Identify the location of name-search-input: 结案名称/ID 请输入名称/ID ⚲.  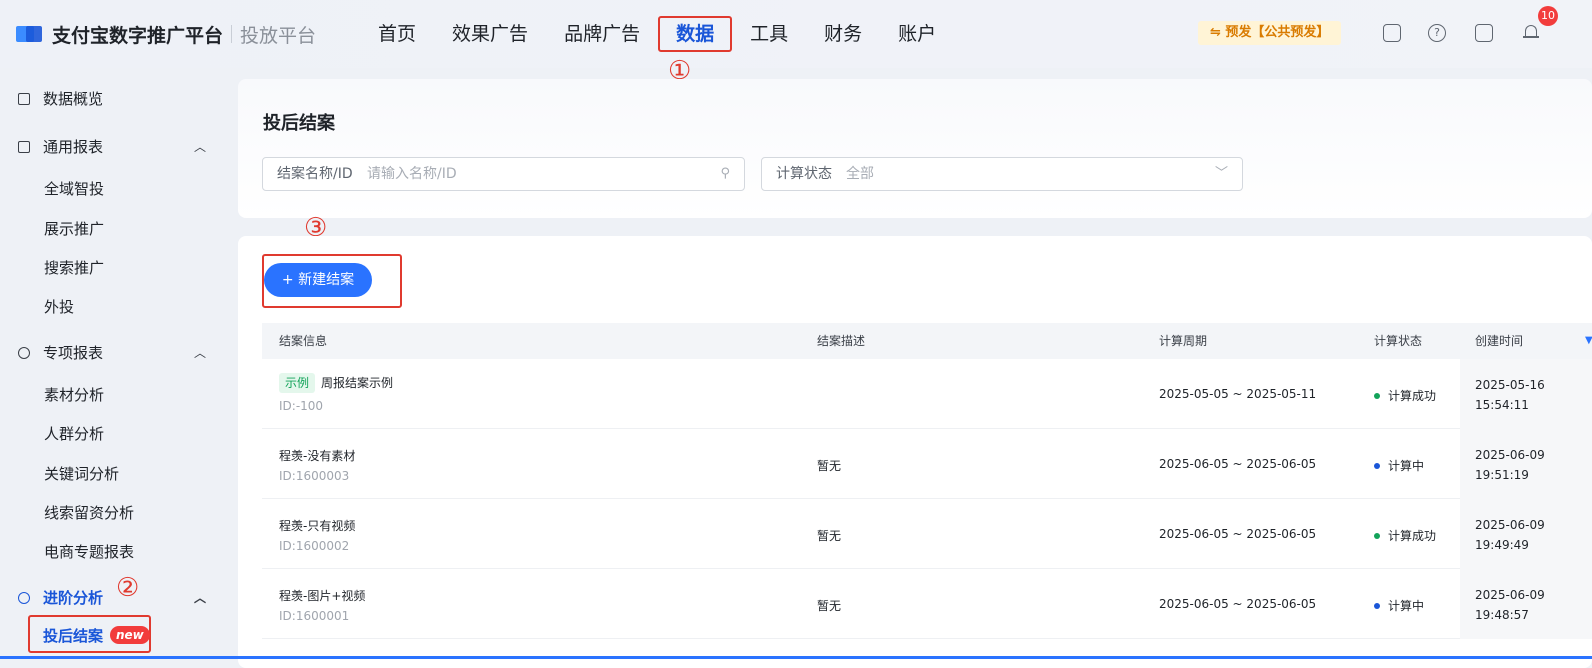
(503, 174).